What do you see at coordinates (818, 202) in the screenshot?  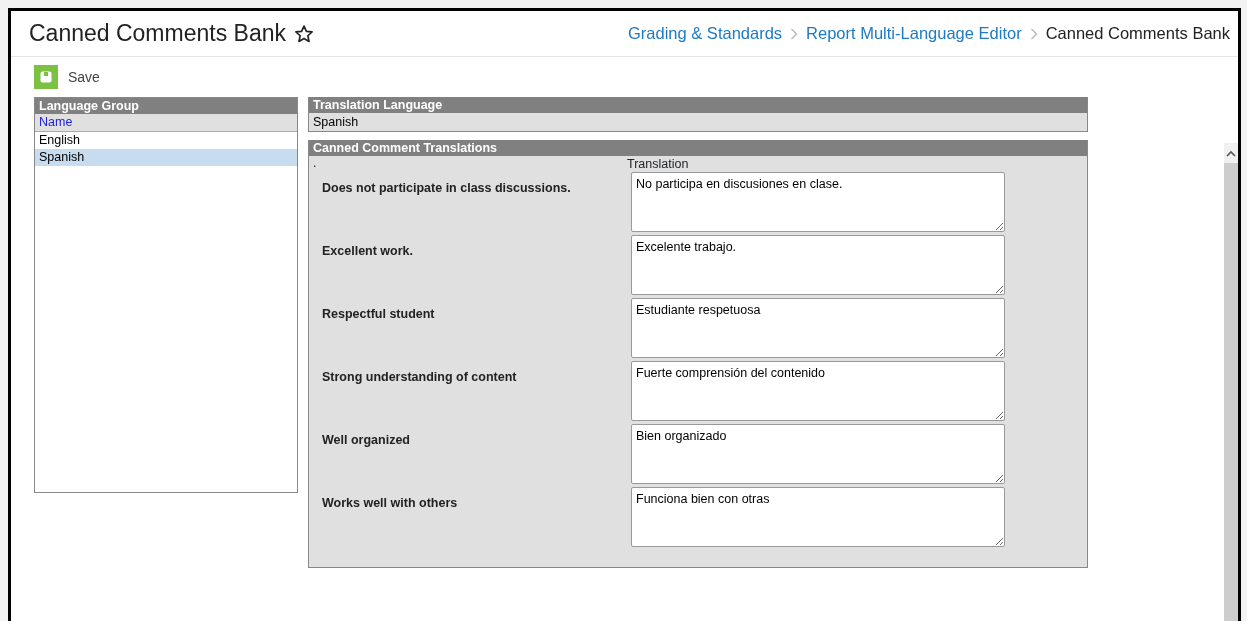 I see `translation-field: No participa en discusiones en clase.` at bounding box center [818, 202].